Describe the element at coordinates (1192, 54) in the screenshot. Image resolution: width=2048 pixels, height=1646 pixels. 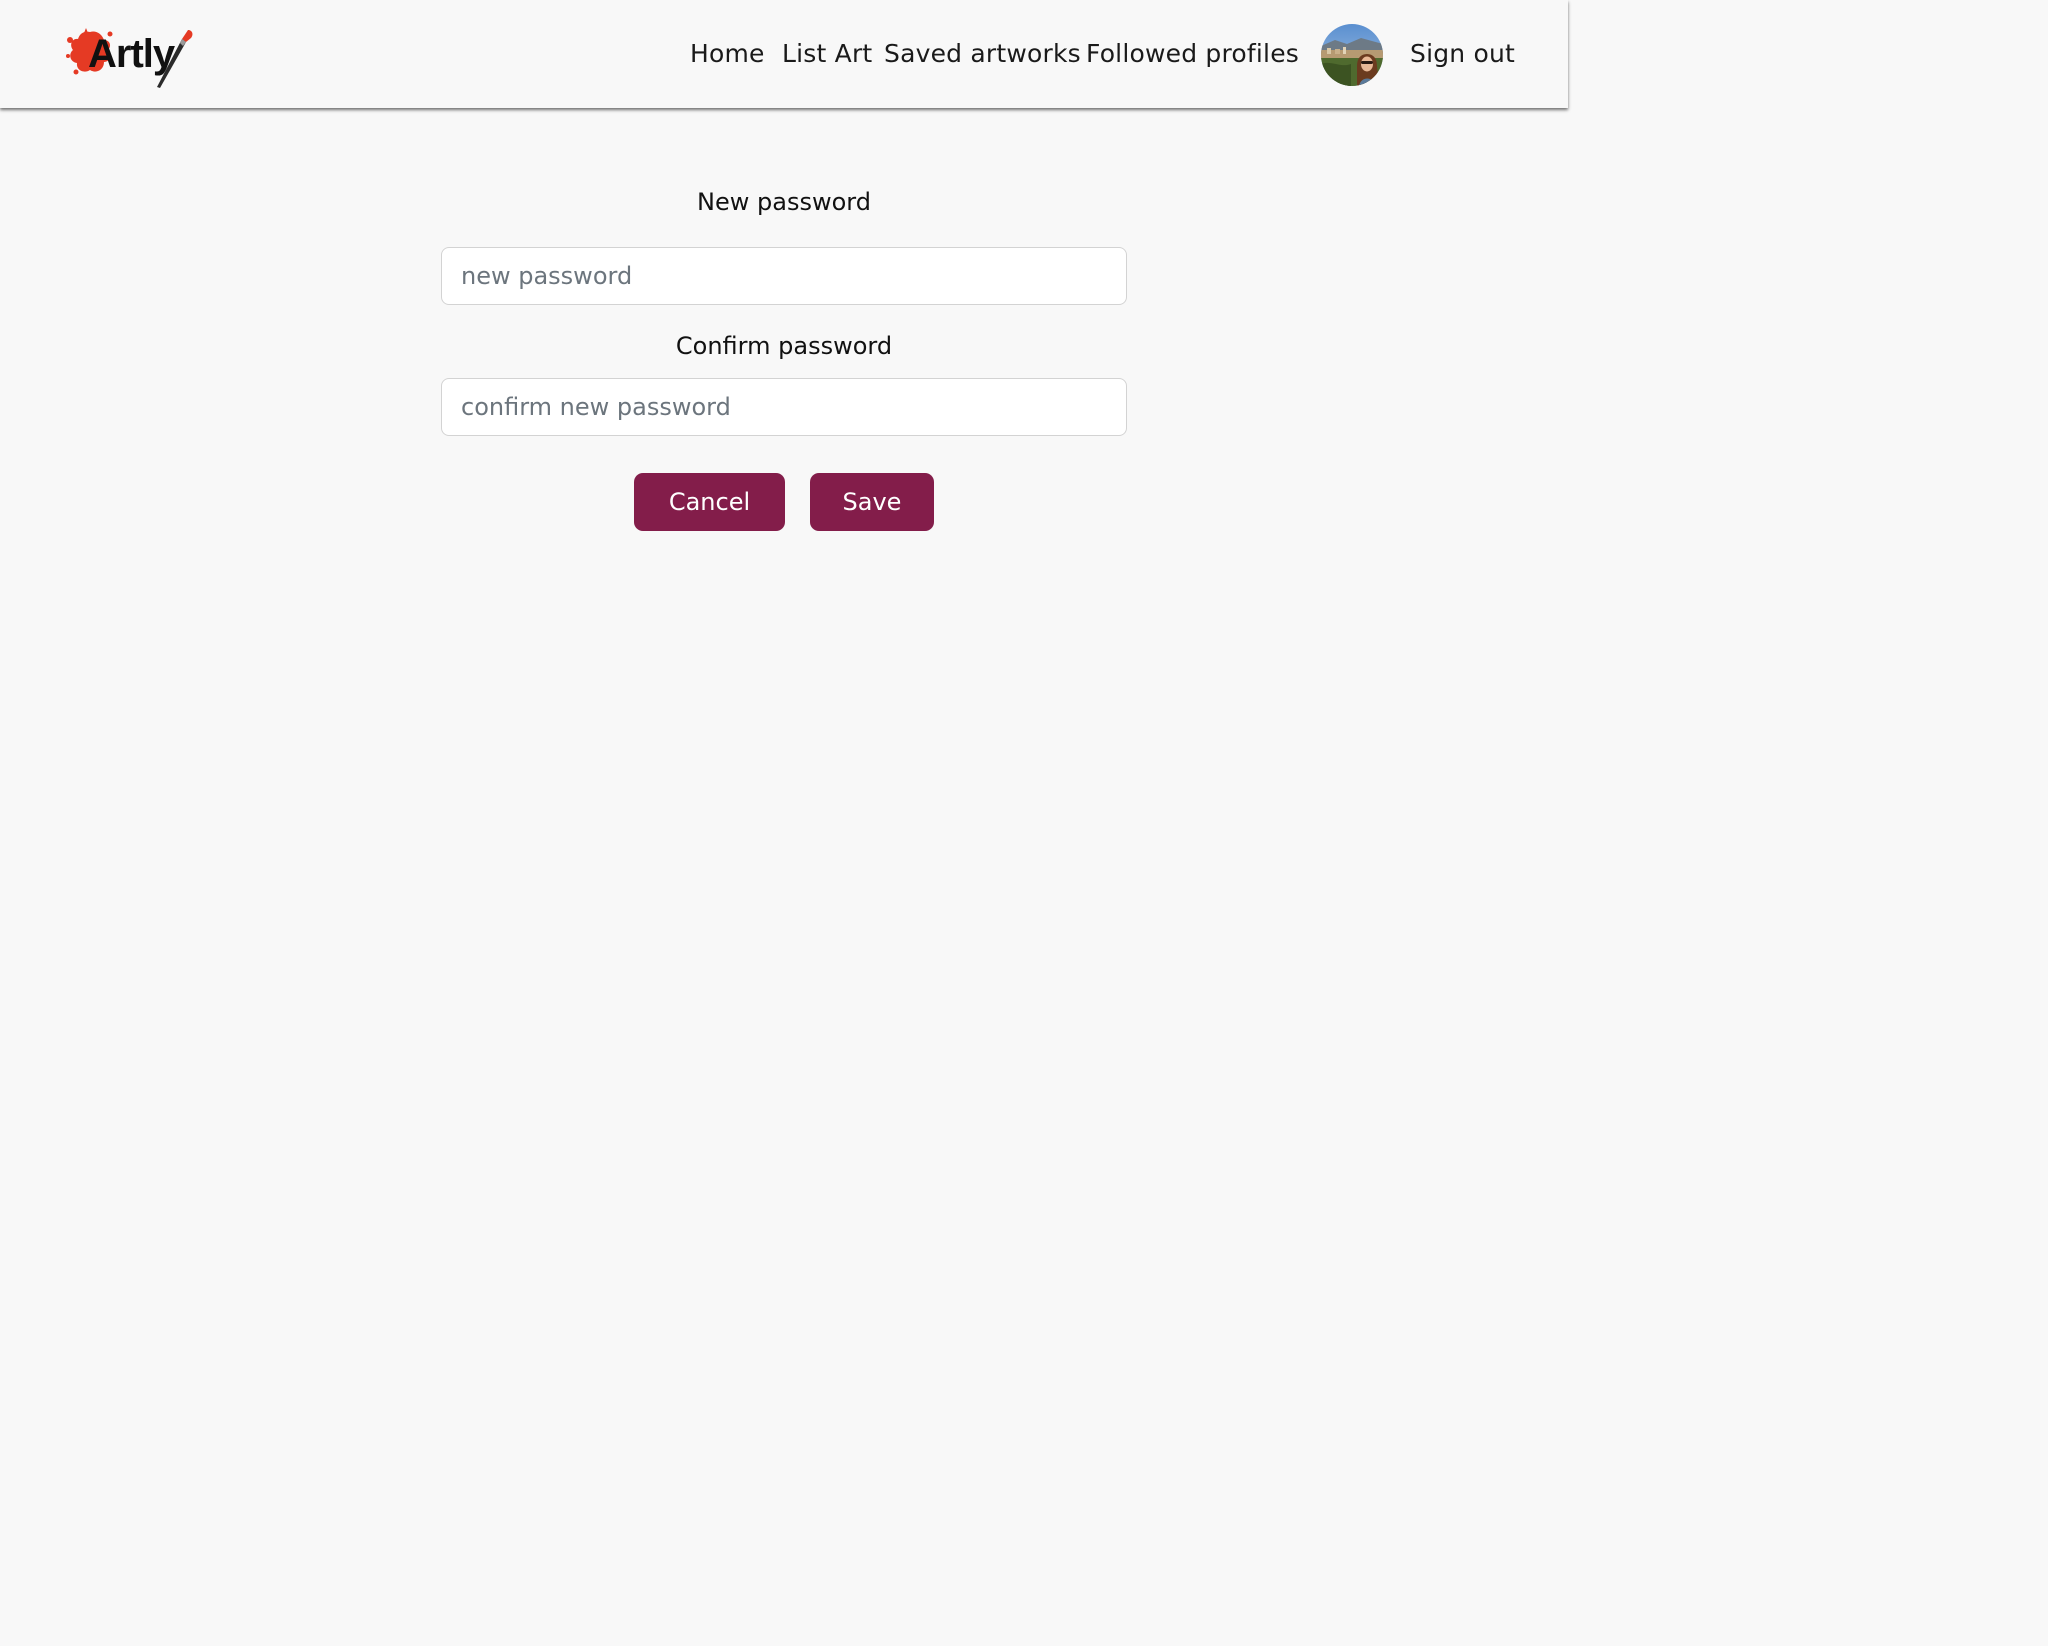
I see `nav-followed-profiles-link: Followed profiles` at that location.